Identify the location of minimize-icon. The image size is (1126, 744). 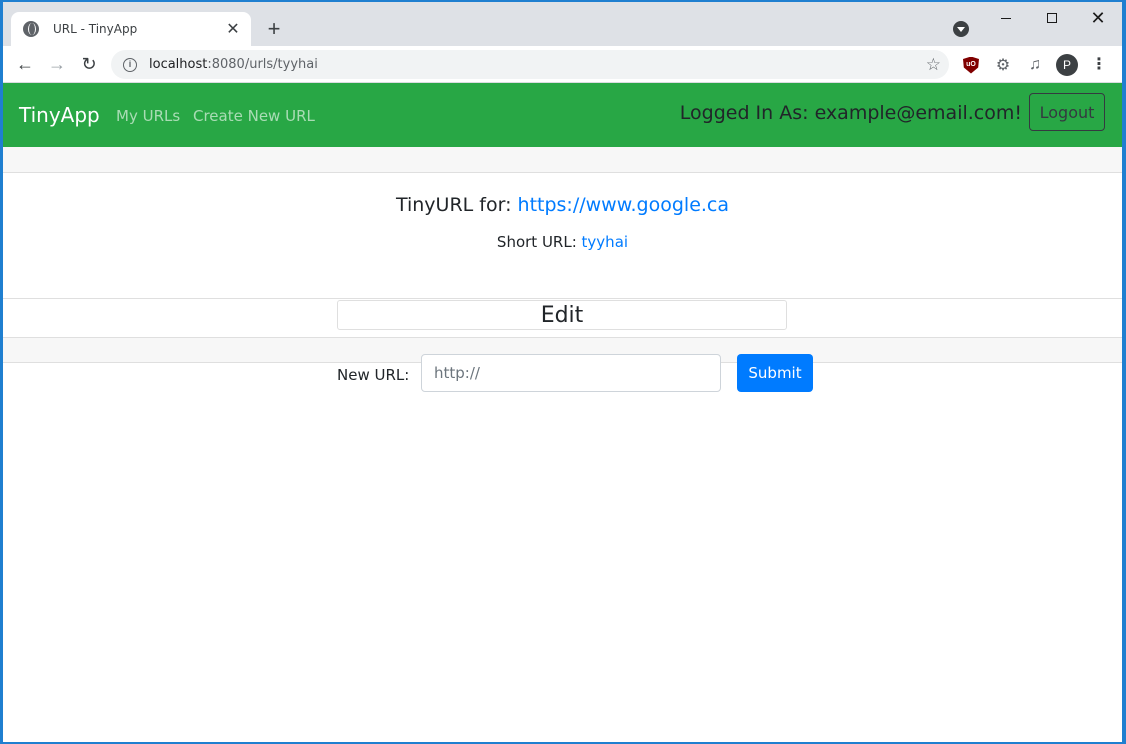
(1006, 18).